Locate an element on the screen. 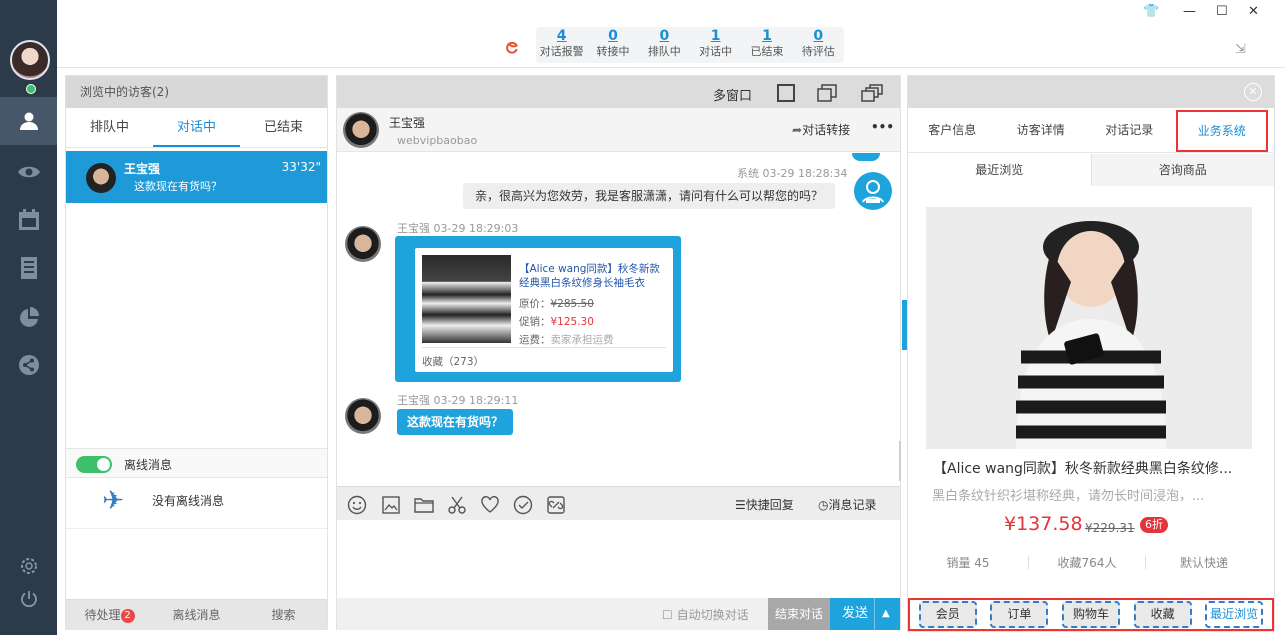 The height and width of the screenshot is (635, 1285). product-original-price: 原价：¥285.50 is located at coordinates (556, 304).